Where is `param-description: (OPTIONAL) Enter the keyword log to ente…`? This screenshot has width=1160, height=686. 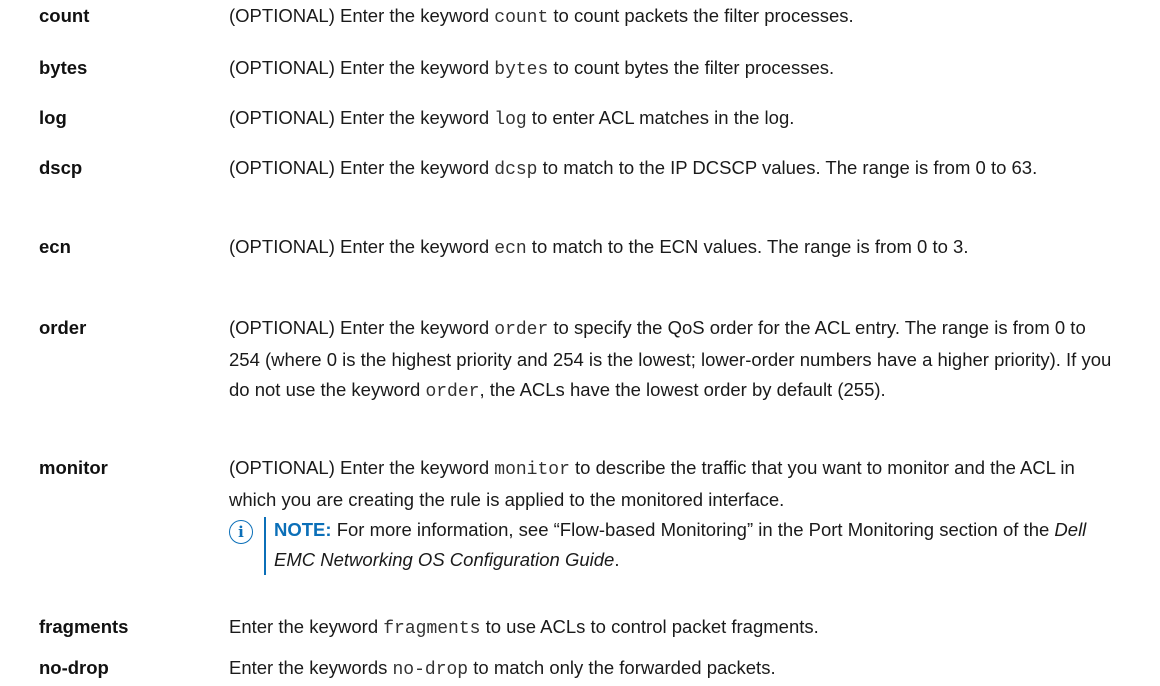 param-description: (OPTIONAL) Enter the keyword log to ente… is located at coordinates (512, 118).